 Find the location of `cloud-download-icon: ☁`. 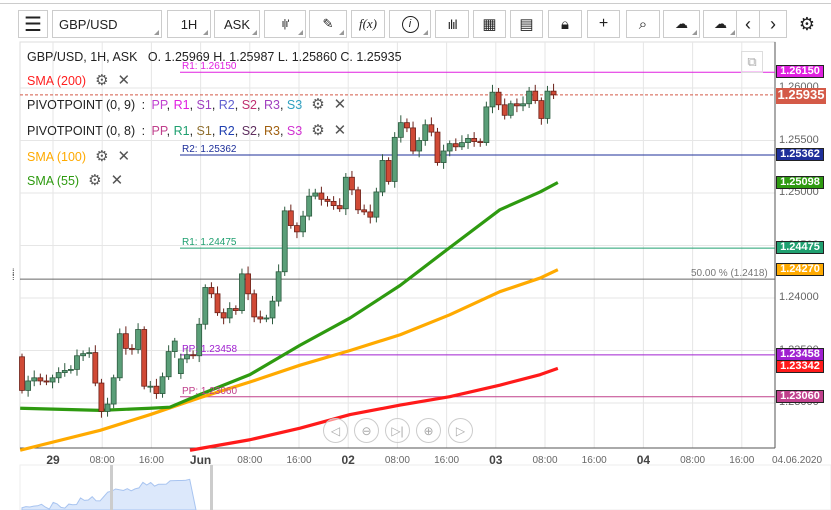

cloud-download-icon: ☁ is located at coordinates (720, 23).